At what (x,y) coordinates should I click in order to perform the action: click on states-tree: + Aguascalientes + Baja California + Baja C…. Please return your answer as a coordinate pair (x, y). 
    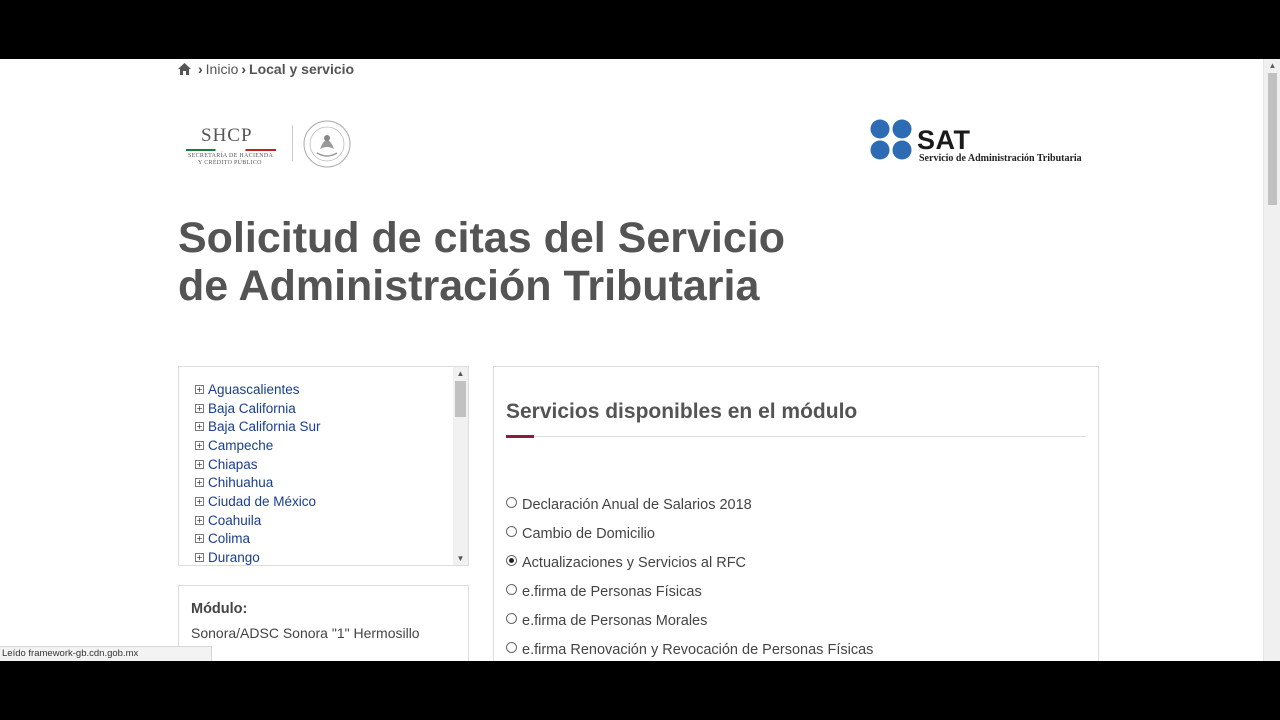
    Looking at the image, I should click on (323, 466).